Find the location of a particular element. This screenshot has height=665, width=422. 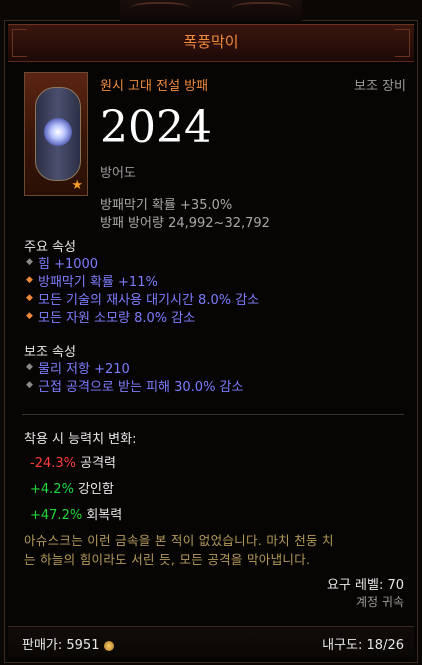

change-value: -24.3% is located at coordinates (53, 463).